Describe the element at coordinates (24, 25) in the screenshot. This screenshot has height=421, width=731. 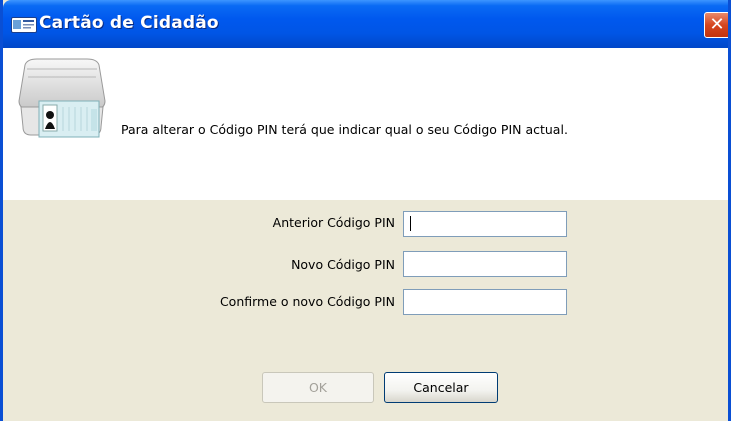
I see `citizen-card-icon` at that location.